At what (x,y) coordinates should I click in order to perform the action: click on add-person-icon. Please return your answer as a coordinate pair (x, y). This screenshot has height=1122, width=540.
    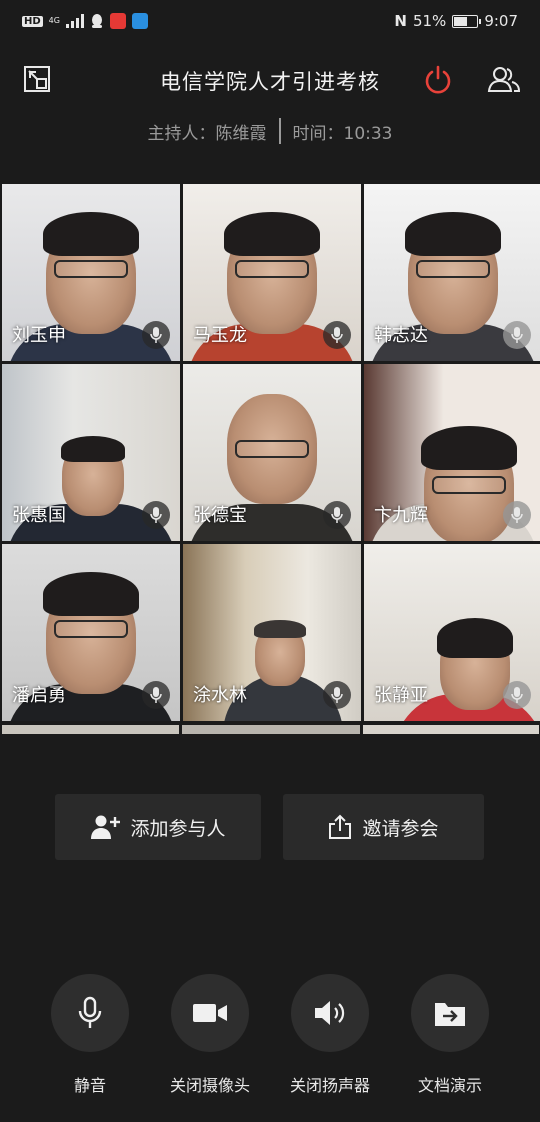
    Looking at the image, I should click on (106, 827).